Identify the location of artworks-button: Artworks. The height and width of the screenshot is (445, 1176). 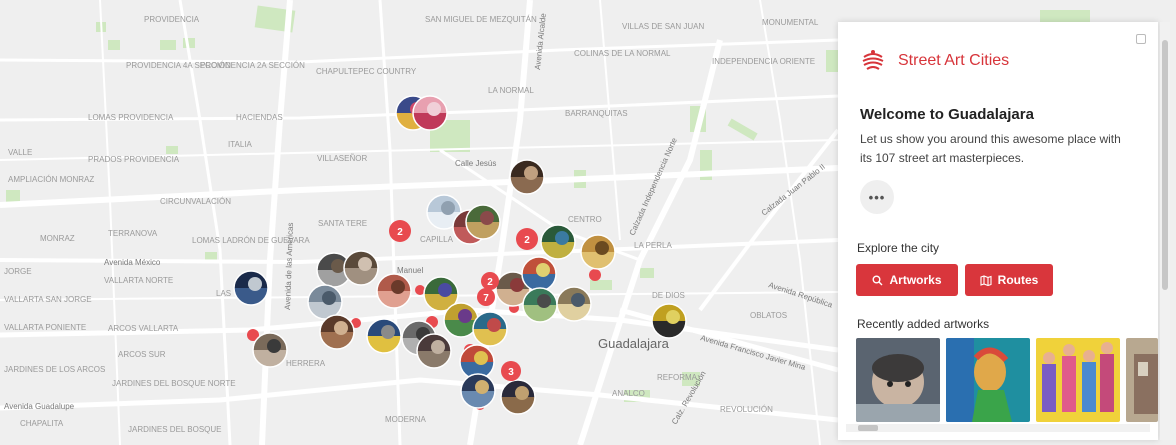
(907, 280).